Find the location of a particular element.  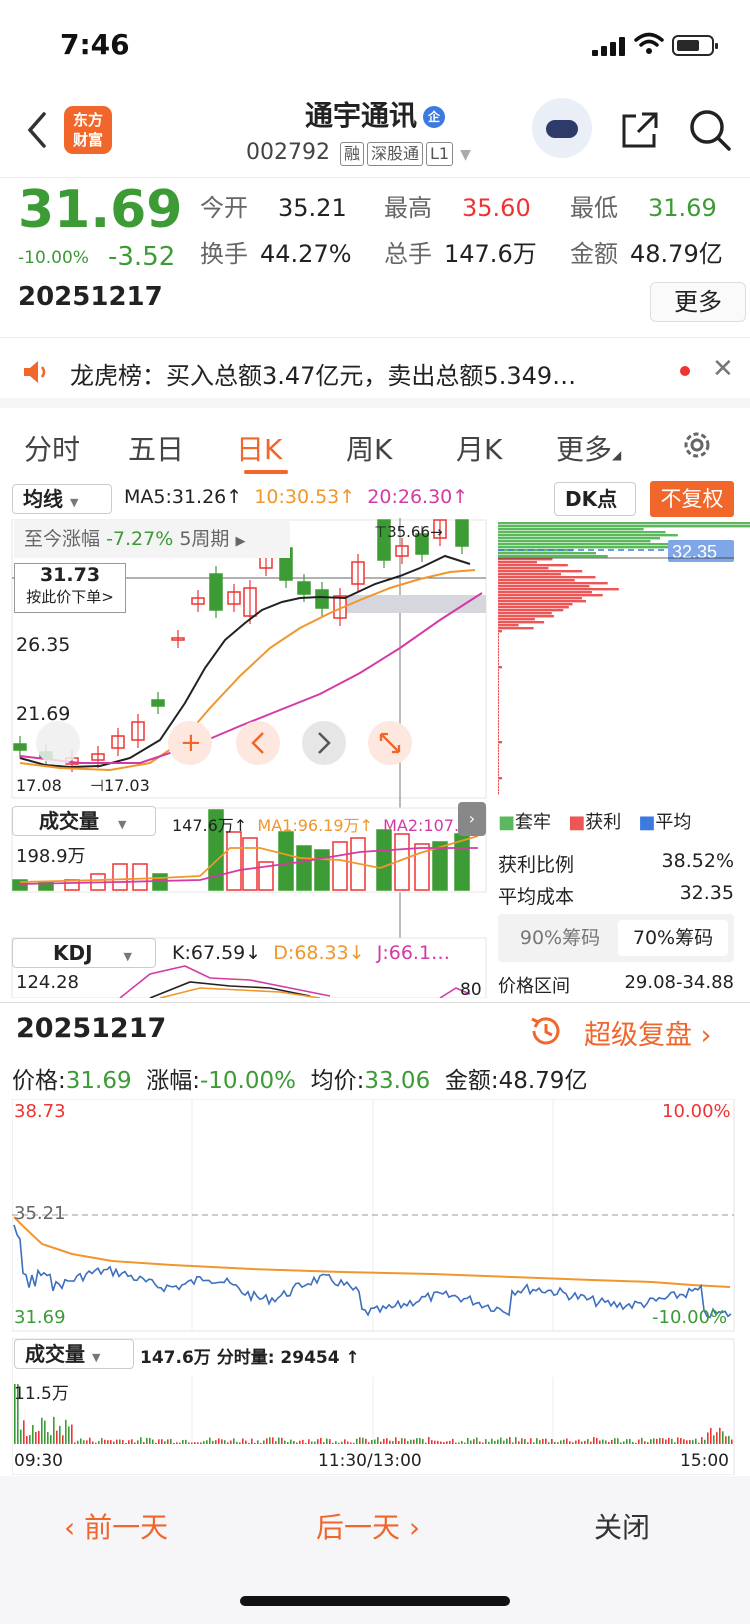

tab-monthly-k: 月K is located at coordinates (479, 448).